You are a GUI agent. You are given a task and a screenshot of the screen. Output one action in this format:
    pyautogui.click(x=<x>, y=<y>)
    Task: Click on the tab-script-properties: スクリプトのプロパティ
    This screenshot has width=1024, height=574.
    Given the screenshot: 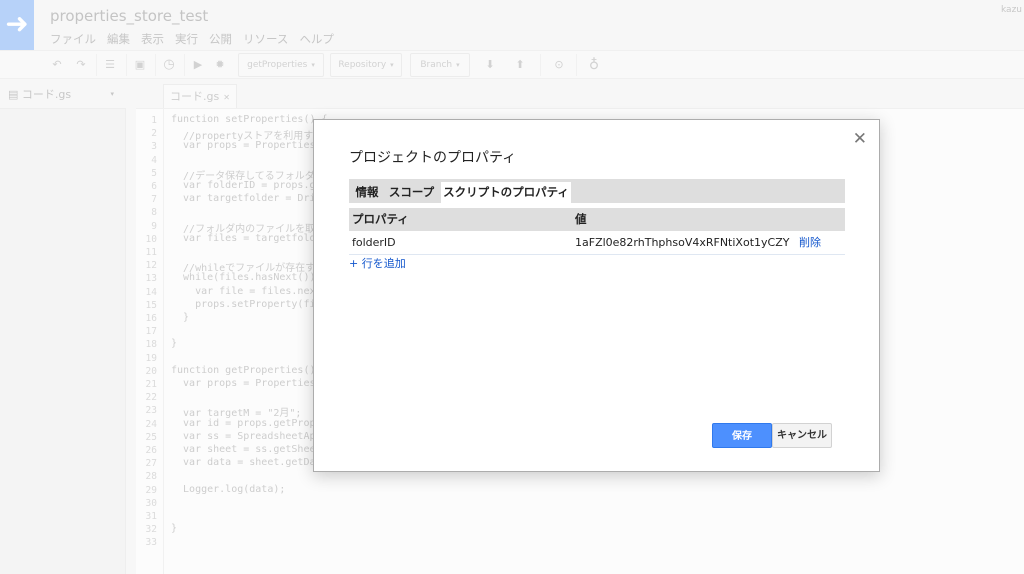 What is the action you would take?
    pyautogui.click(x=506, y=192)
    